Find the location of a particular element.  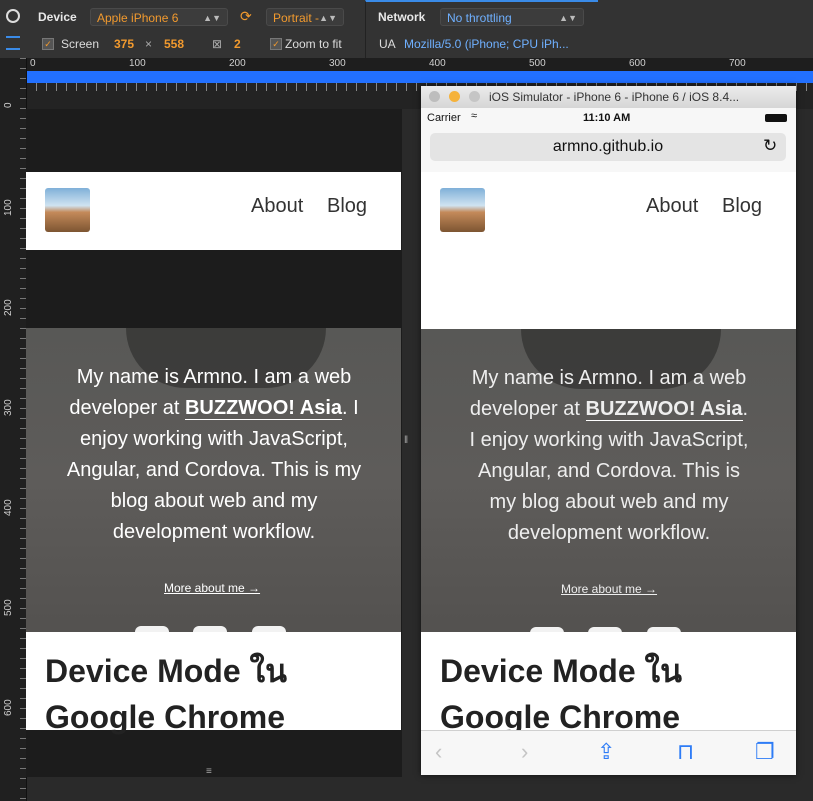

clock: 11:10 AM is located at coordinates (607, 118).